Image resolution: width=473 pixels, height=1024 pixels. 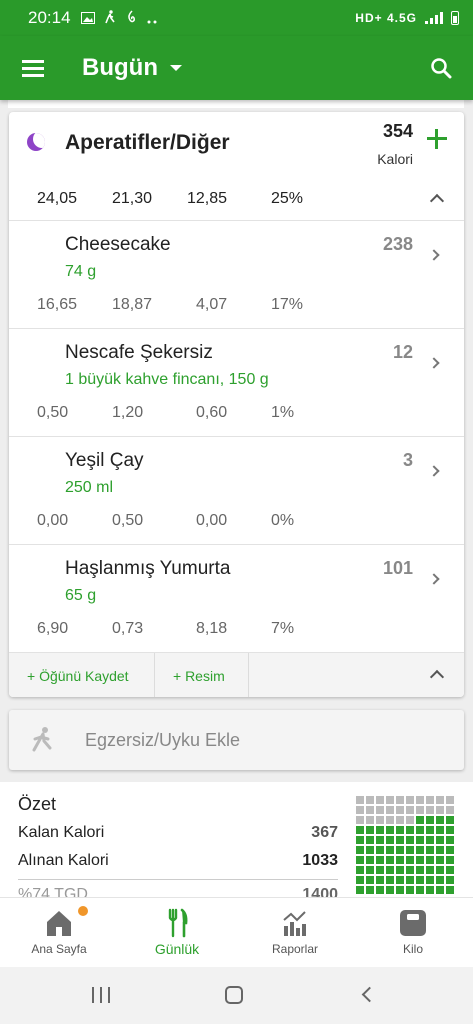 What do you see at coordinates (236, 104) in the screenshot?
I see `previous-card-edge` at bounding box center [236, 104].